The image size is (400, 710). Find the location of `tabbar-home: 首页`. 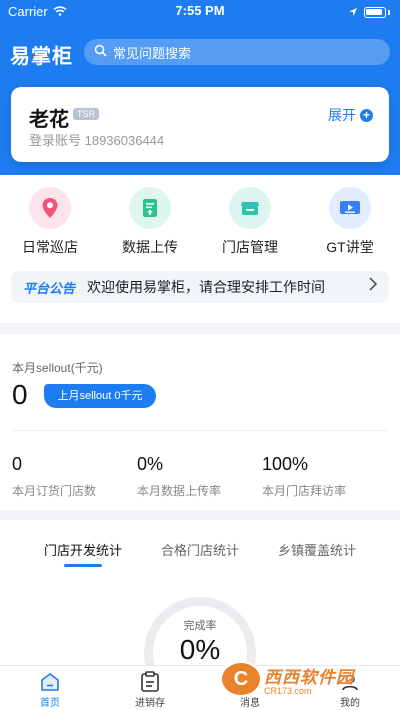

tabbar-home: 首页 is located at coordinates (50, 689).